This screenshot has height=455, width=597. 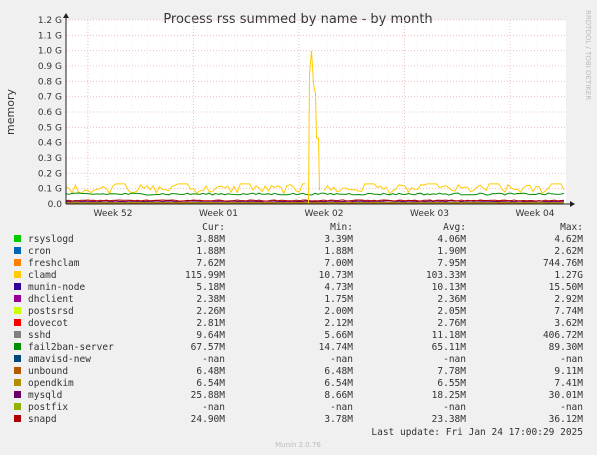 What do you see at coordinates (449, 419) in the screenshot?
I see `legend-cell: 23.38M` at bounding box center [449, 419].